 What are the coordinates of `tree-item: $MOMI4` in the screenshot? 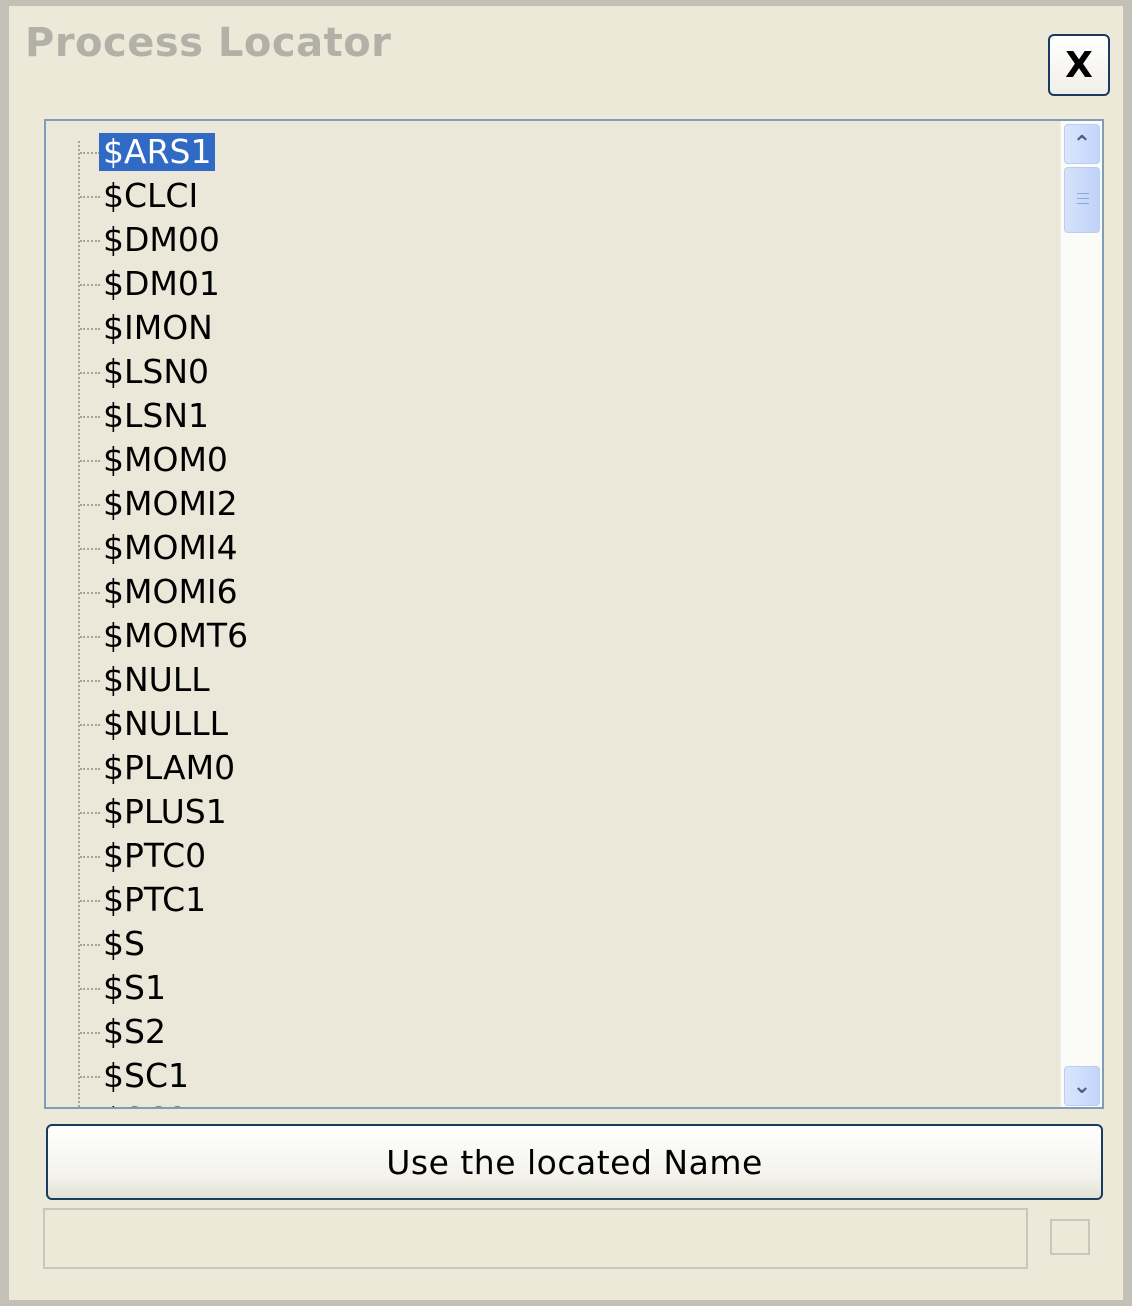 It's located at (551, 548).